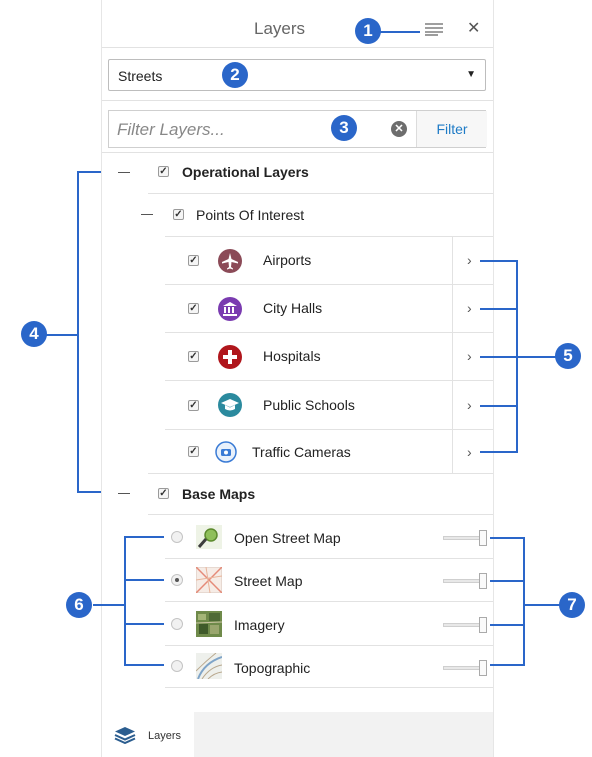 This screenshot has width=592, height=757. What do you see at coordinates (259, 625) in the screenshot?
I see `basemap-label: Imagery` at bounding box center [259, 625].